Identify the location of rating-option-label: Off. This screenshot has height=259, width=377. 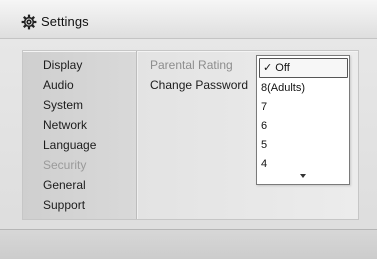
(282, 68).